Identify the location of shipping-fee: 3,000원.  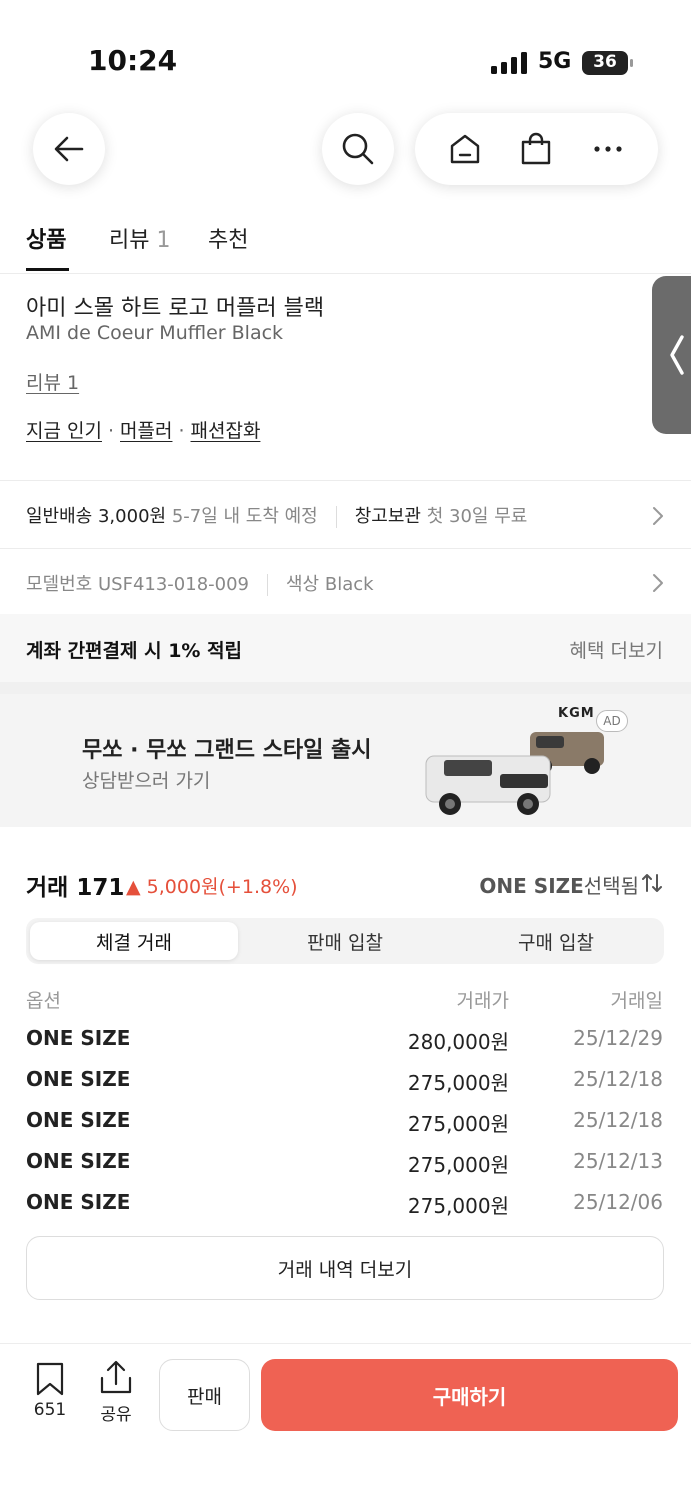
(132, 516).